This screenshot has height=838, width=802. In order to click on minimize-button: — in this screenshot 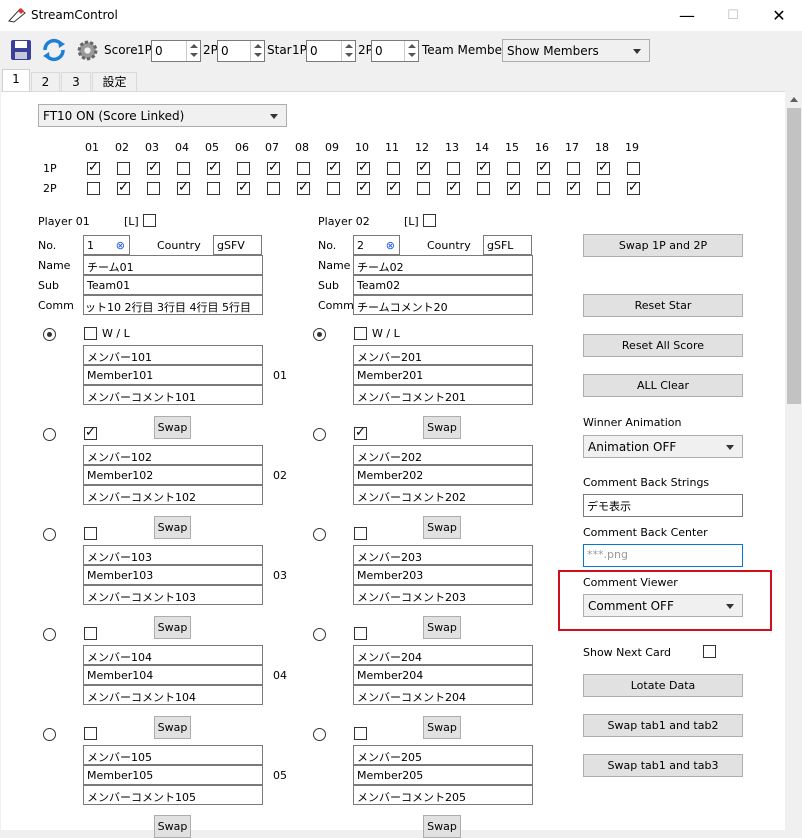, I will do `click(687, 15)`.